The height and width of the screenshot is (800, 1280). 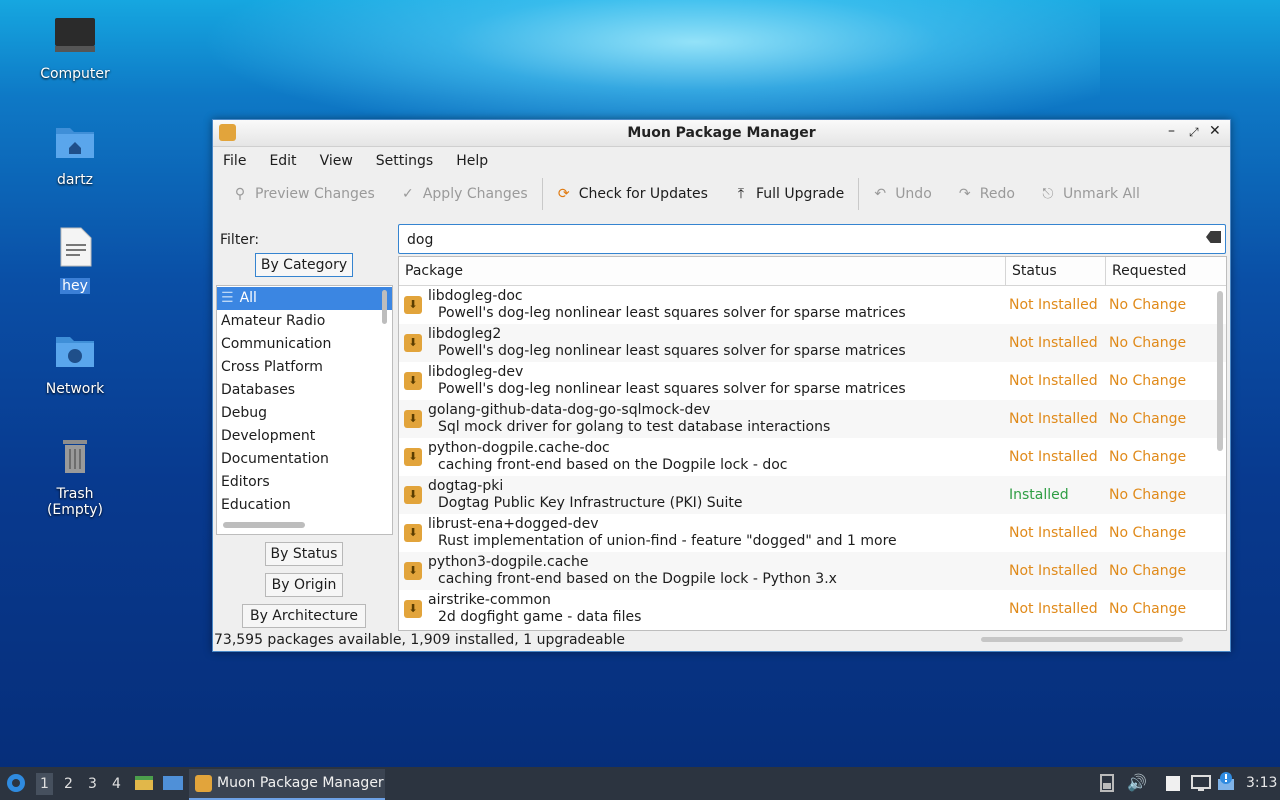 I want to click on category-label: All, so click(x=248, y=298).